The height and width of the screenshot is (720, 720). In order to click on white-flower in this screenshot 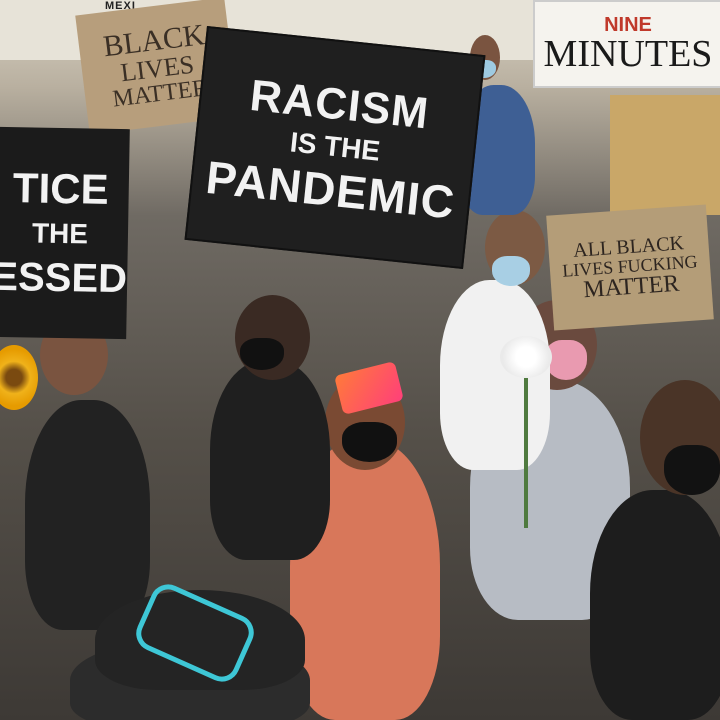, I will do `click(526, 357)`.